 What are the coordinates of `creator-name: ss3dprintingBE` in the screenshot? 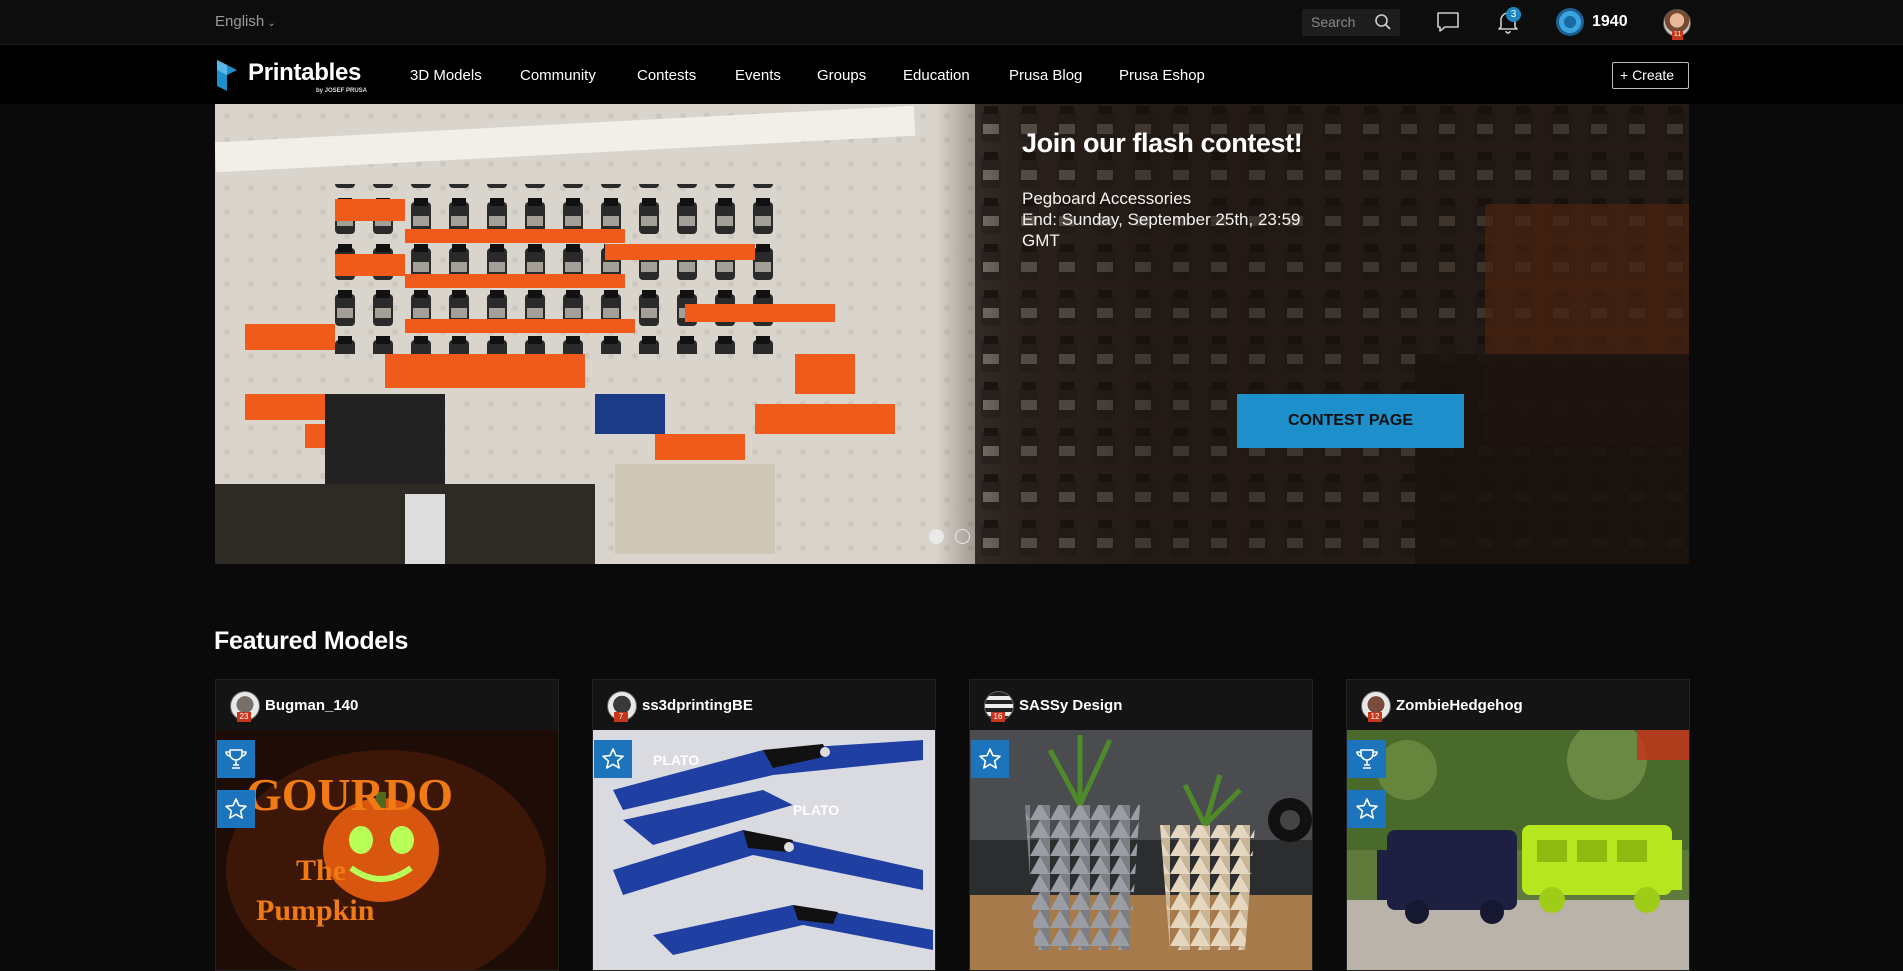 It's located at (697, 705).